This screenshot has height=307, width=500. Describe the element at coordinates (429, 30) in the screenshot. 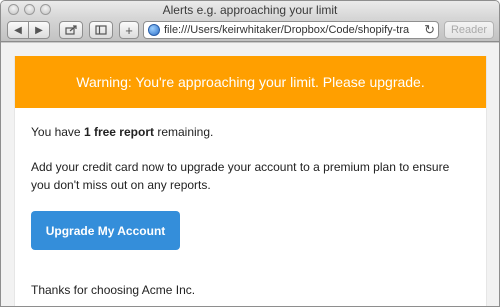

I see `reload-icon: ↻` at that location.